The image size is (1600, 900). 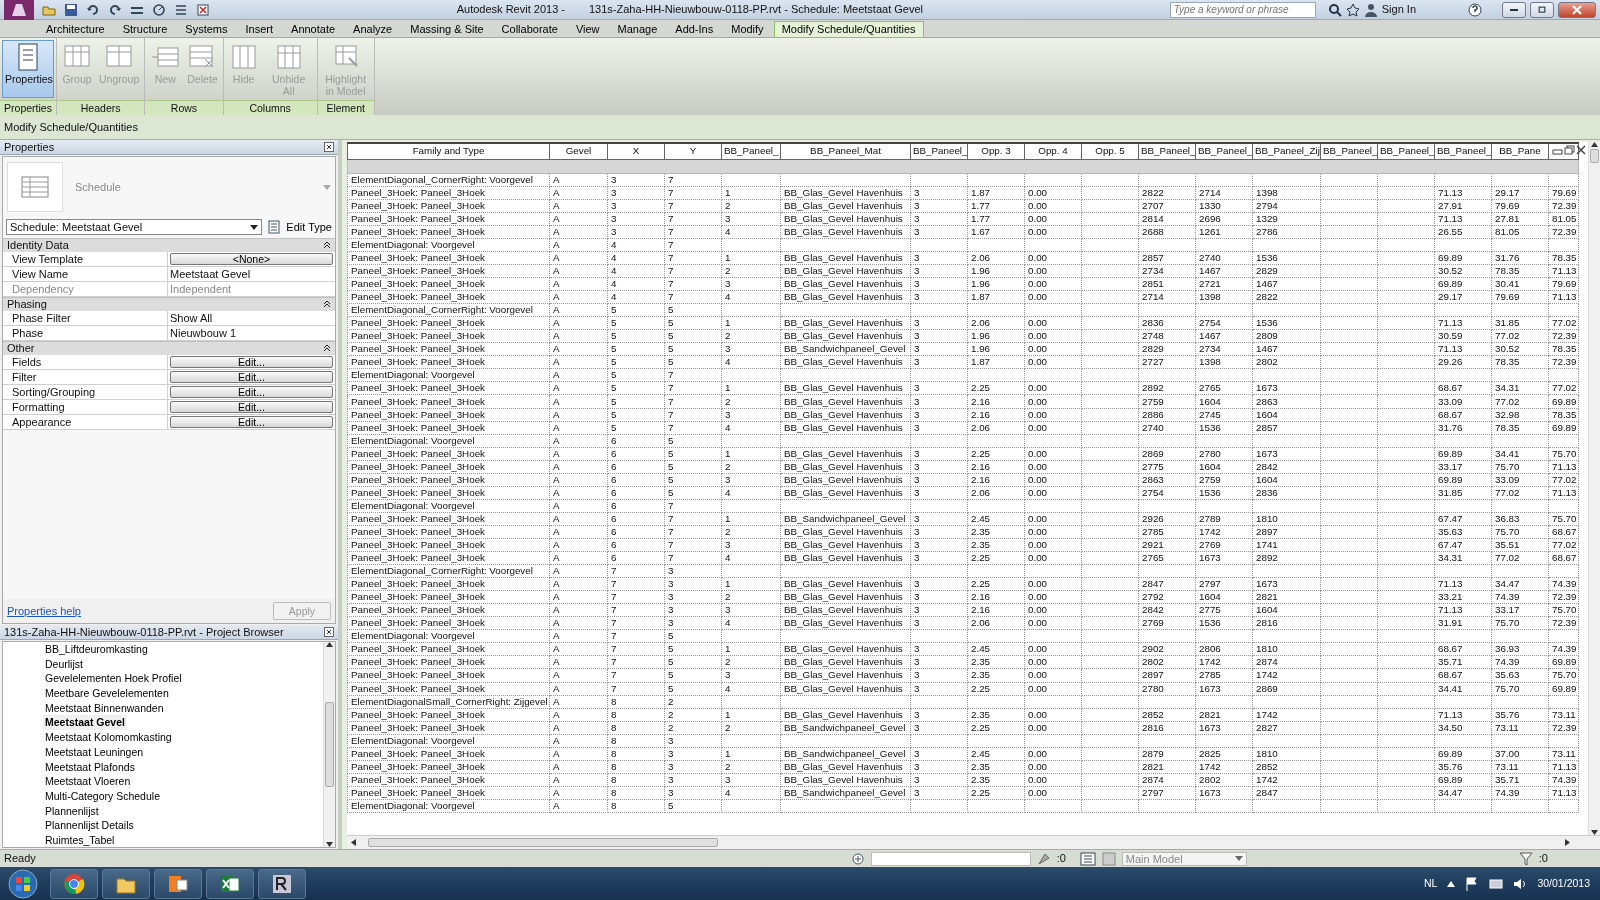 What do you see at coordinates (64, 664) in the screenshot?
I see `browser-item: Deurlijst` at bounding box center [64, 664].